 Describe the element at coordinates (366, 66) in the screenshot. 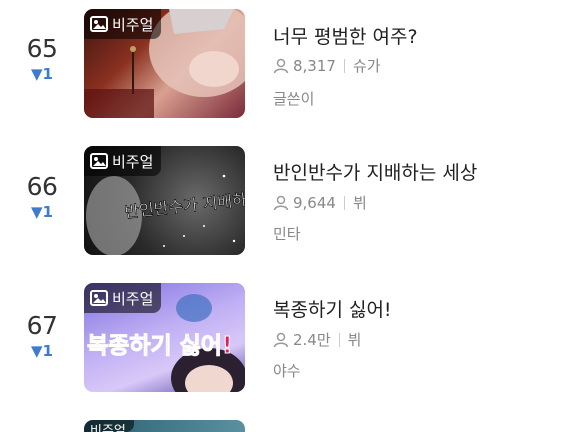

I see `genre: 슈가` at that location.